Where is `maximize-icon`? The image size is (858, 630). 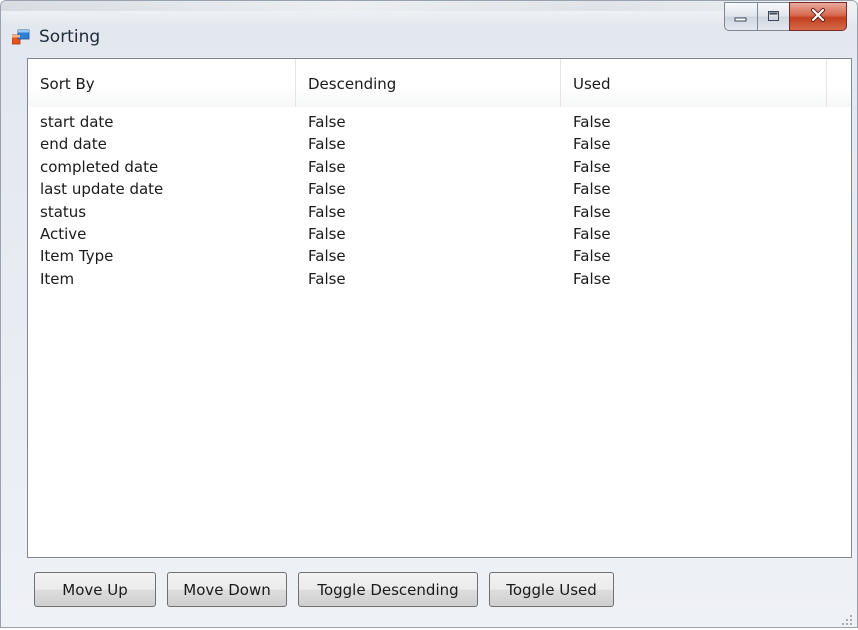 maximize-icon is located at coordinates (774, 16).